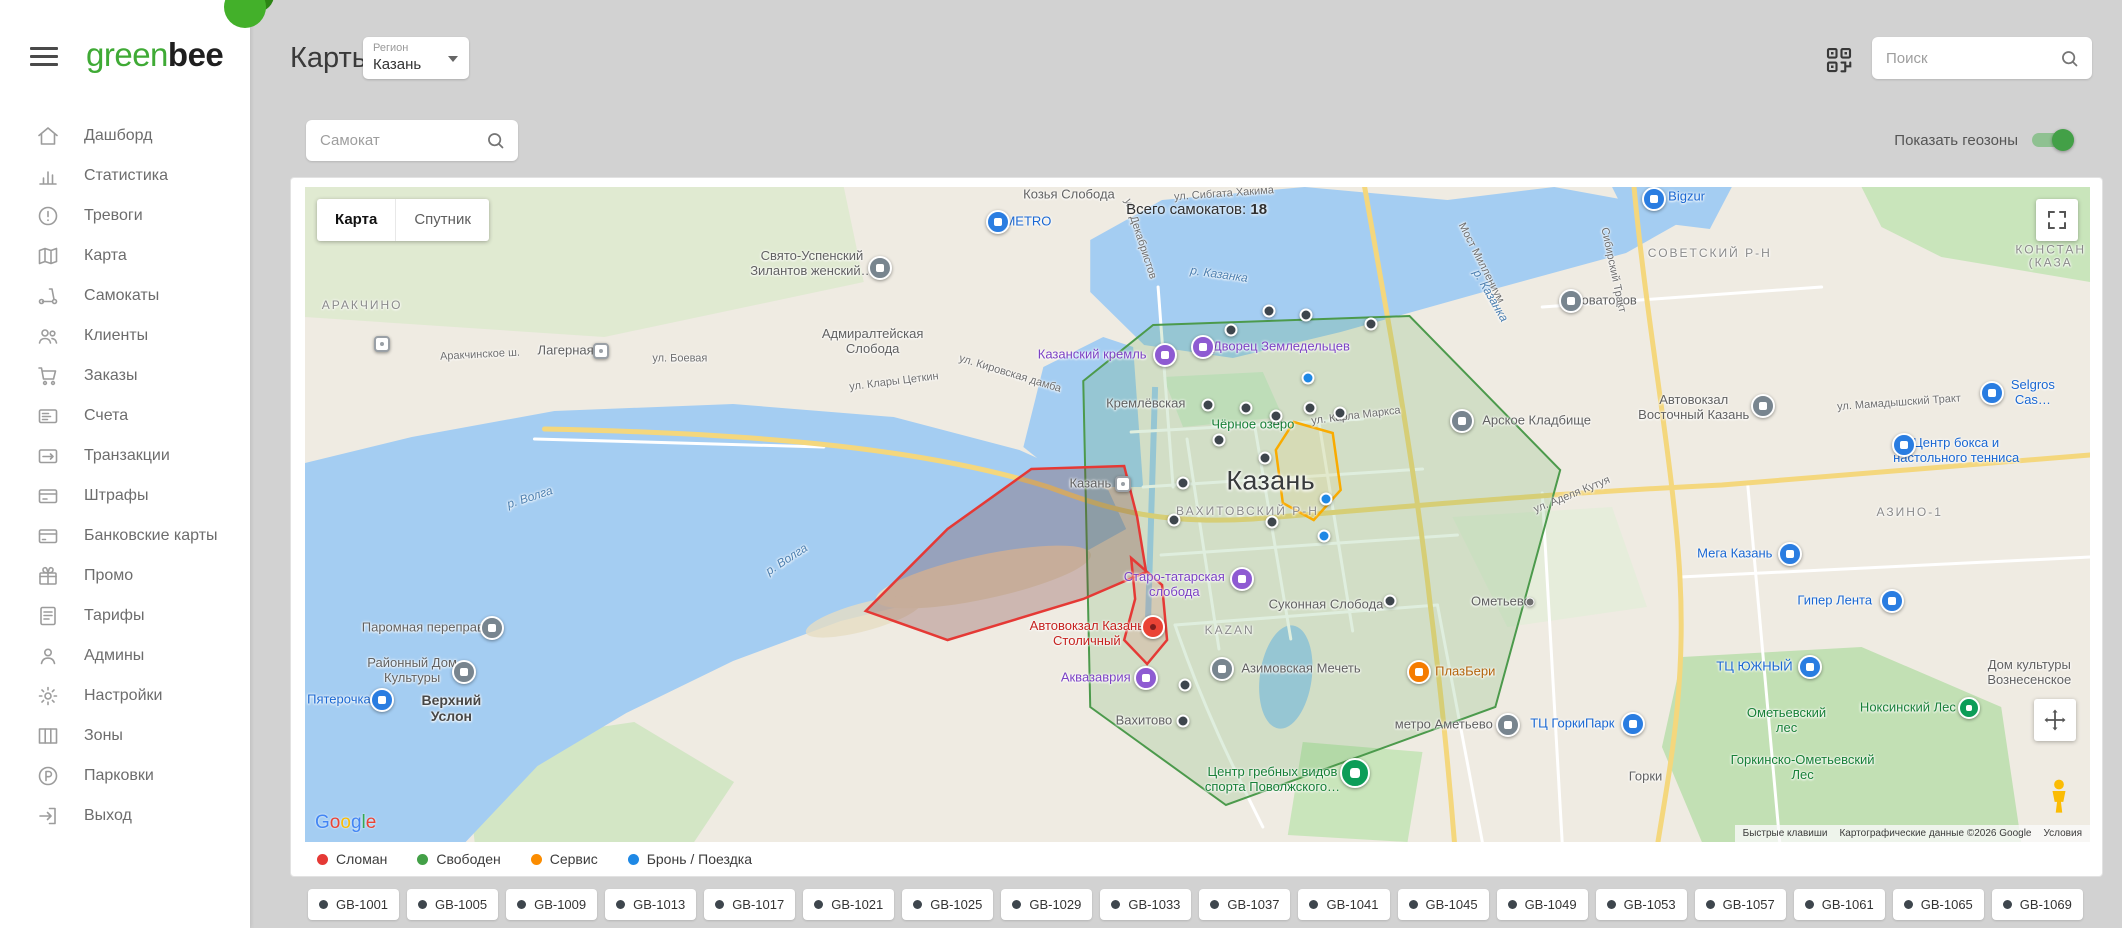 Image resolution: width=2122 pixels, height=928 pixels. What do you see at coordinates (1740, 904) in the screenshot?
I see `scooter-chip: GB-1057` at bounding box center [1740, 904].